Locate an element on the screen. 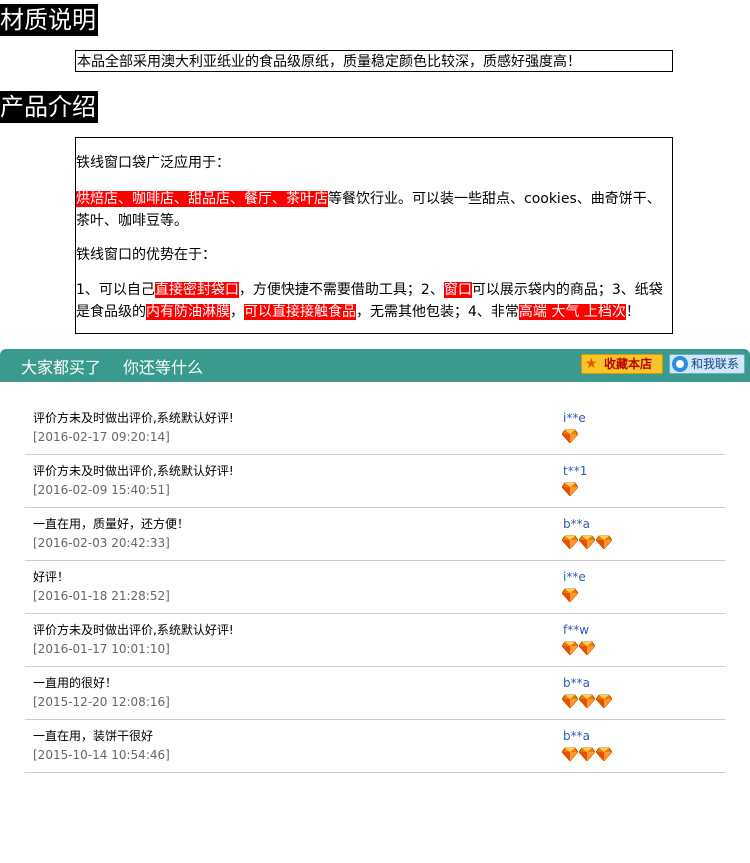 This screenshot has height=863, width=750. intro-paragraph-3: 铁线窗口的优势在于： is located at coordinates (146, 255).